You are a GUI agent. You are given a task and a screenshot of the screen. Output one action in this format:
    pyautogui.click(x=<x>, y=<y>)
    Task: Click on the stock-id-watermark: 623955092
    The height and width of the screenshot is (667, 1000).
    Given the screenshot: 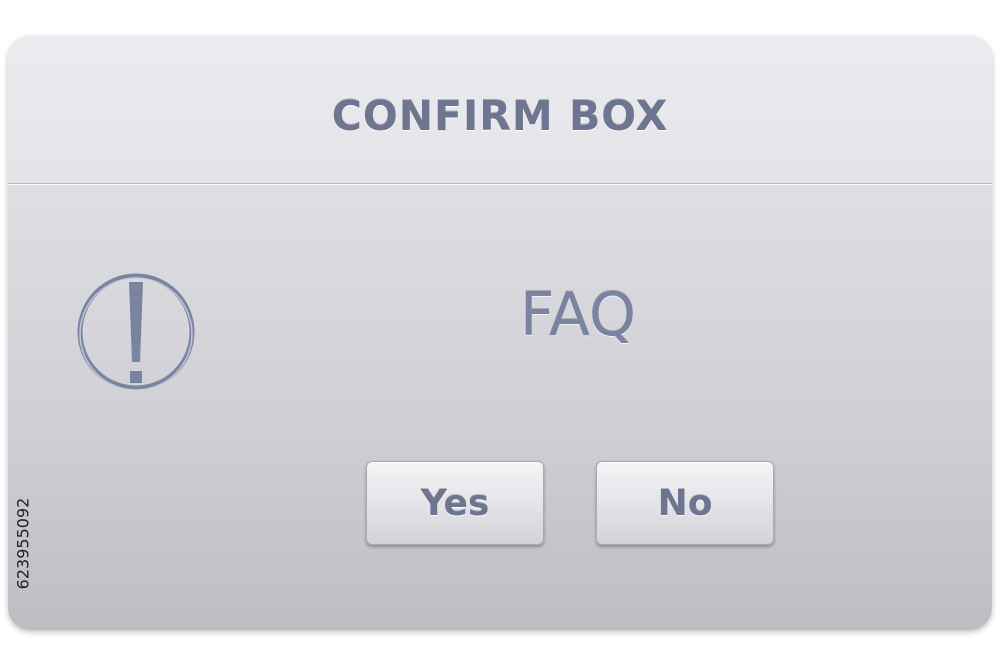 What is the action you would take?
    pyautogui.click(x=23, y=543)
    